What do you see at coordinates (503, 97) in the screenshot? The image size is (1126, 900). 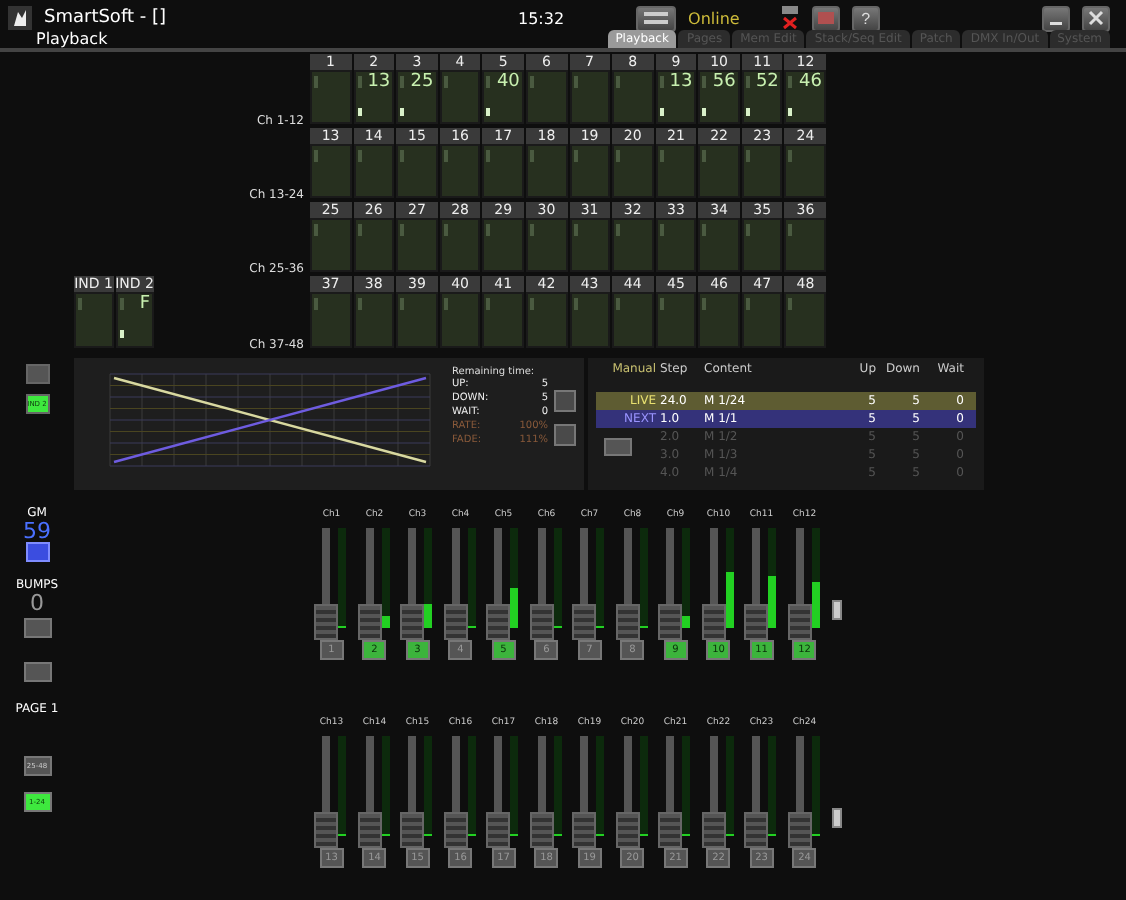 I see `channel-cell: 40` at bounding box center [503, 97].